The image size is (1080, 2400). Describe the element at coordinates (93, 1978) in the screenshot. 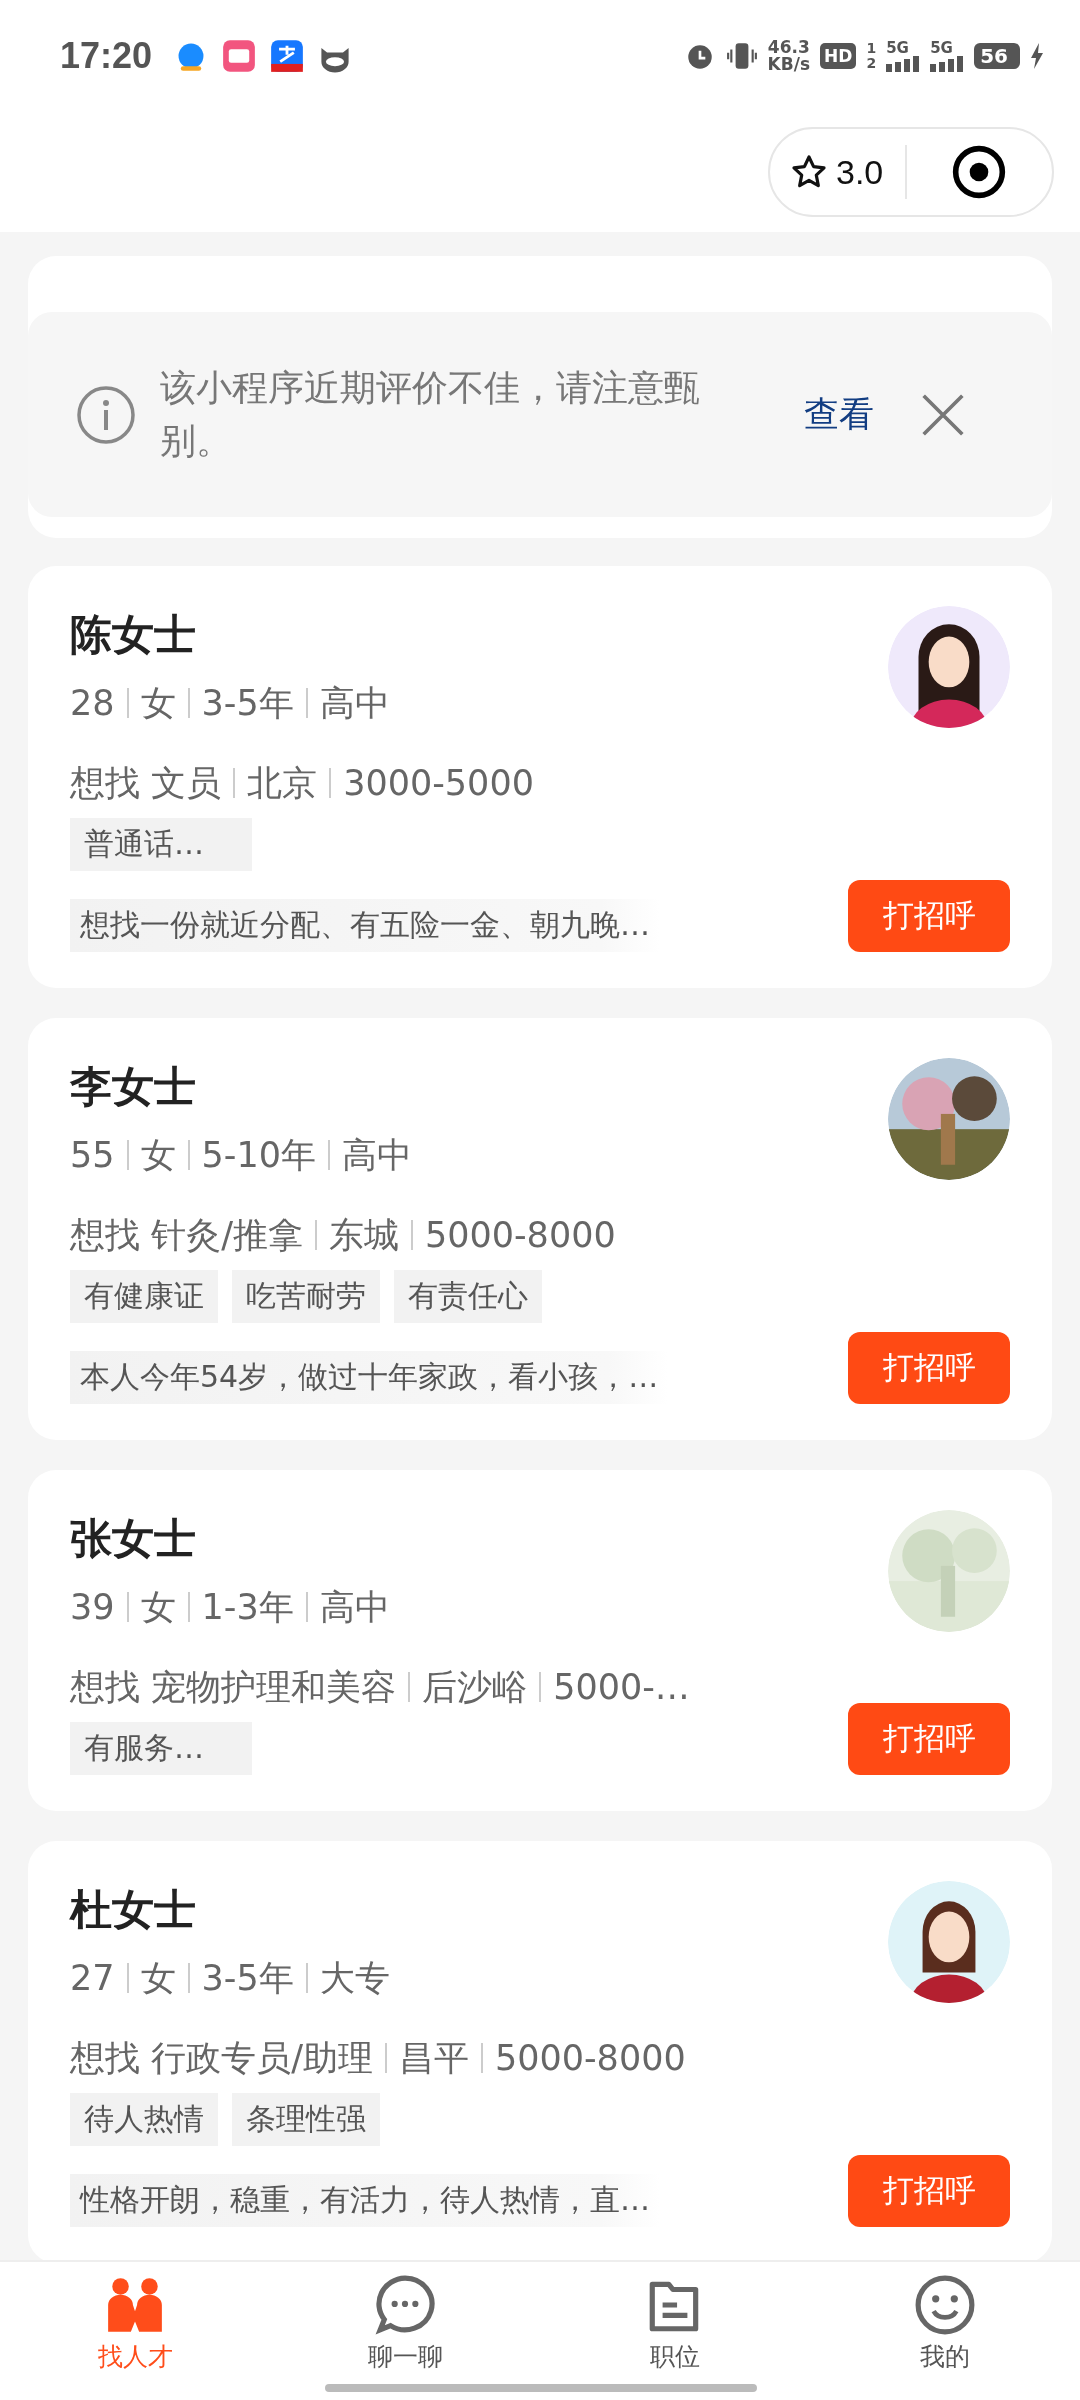

I see `candidate-detail: 27` at that location.